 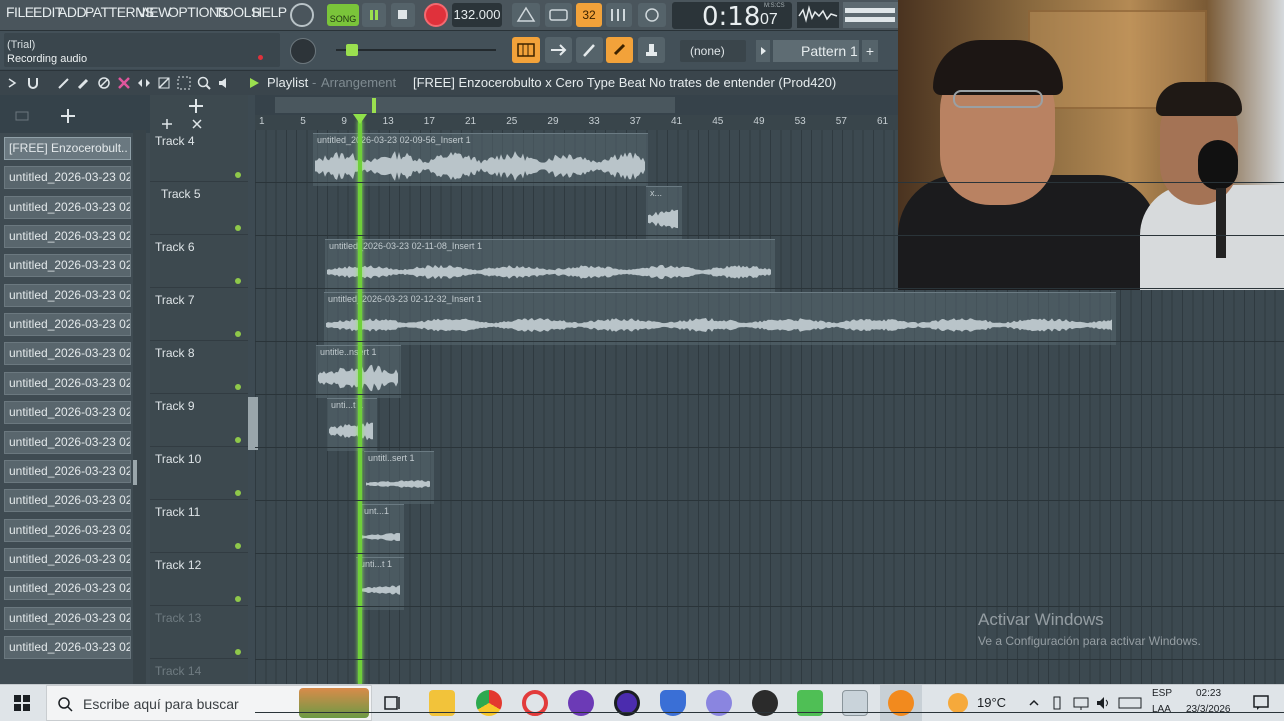 What do you see at coordinates (199, 633) in the screenshot?
I see `track-header: Track 13` at bounding box center [199, 633].